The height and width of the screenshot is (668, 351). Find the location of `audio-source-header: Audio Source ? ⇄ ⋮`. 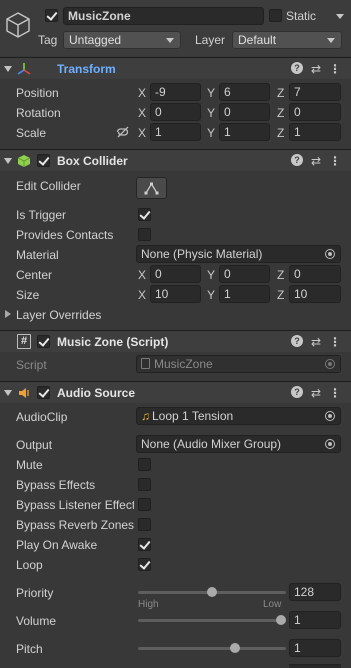

audio-source-header: Audio Source ? ⇄ ⋮ is located at coordinates (175, 392).